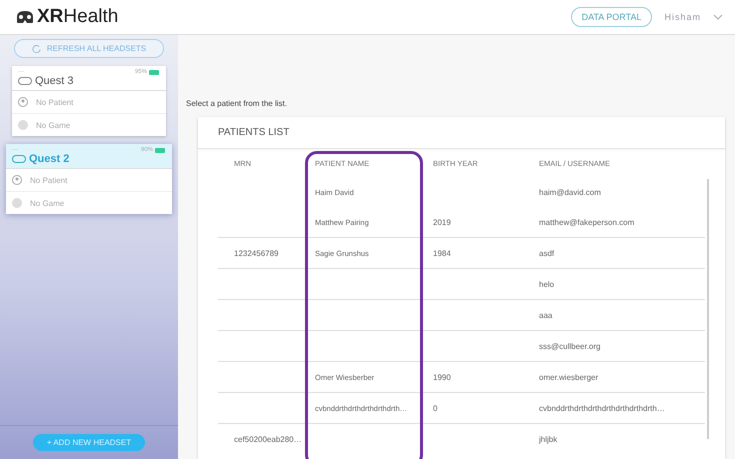 The width and height of the screenshot is (735, 459). I want to click on logo-text: XRHealth, so click(77, 17).